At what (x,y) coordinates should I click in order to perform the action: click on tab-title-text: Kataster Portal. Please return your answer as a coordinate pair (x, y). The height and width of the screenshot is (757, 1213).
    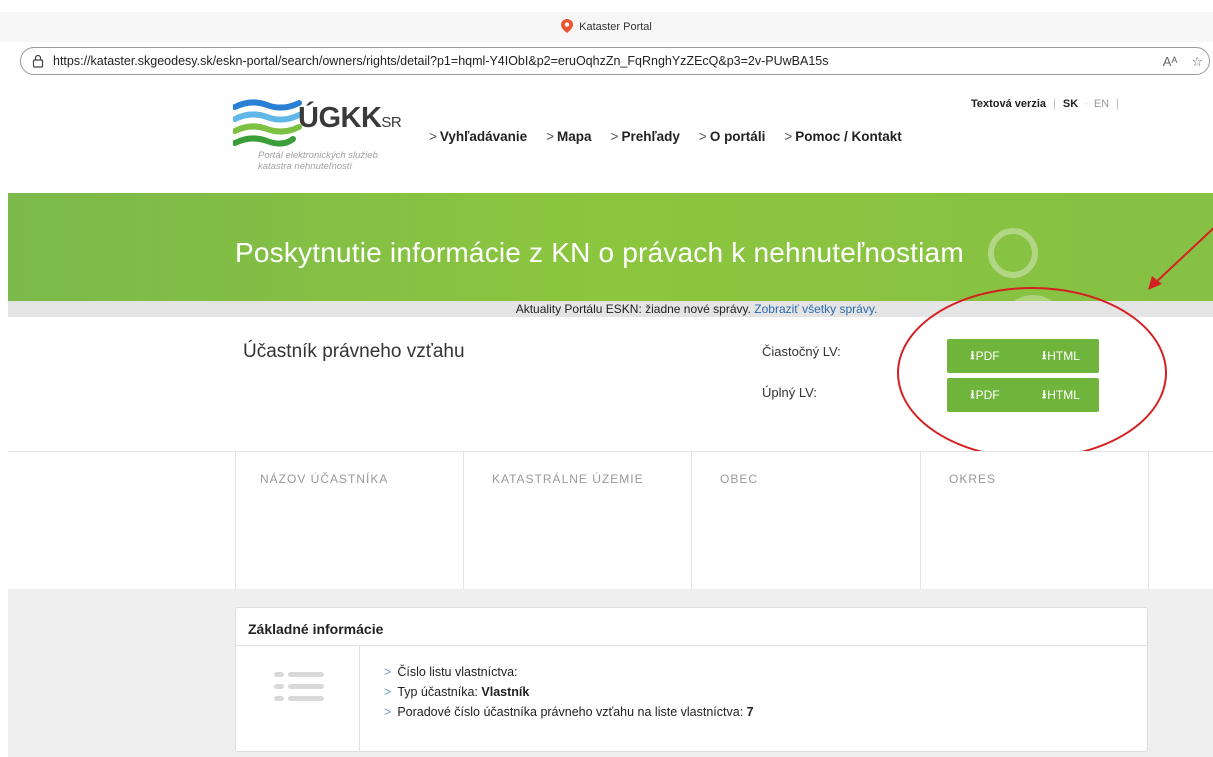
    Looking at the image, I should click on (615, 27).